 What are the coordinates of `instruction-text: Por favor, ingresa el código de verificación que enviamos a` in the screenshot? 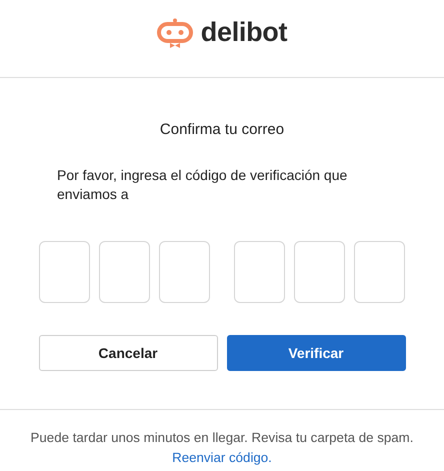 It's located at (202, 185).